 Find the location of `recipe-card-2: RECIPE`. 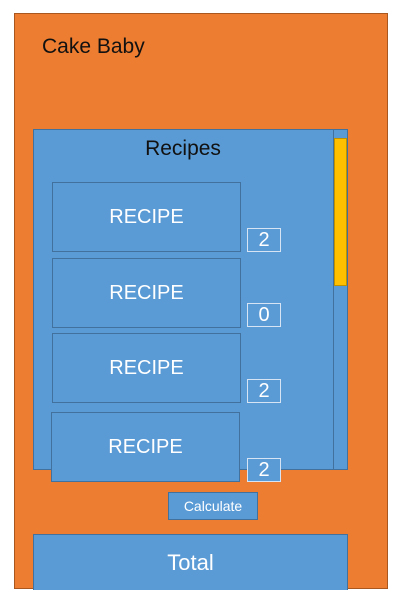

recipe-card-2: RECIPE is located at coordinates (146, 293).